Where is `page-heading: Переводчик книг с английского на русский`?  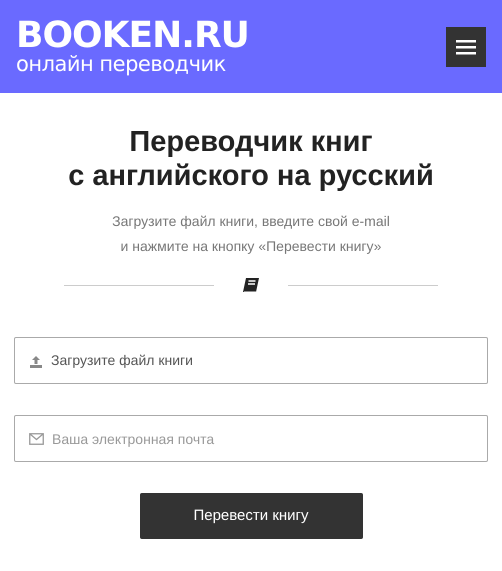 page-heading: Переводчик книг с английского на русский is located at coordinates (251, 159).